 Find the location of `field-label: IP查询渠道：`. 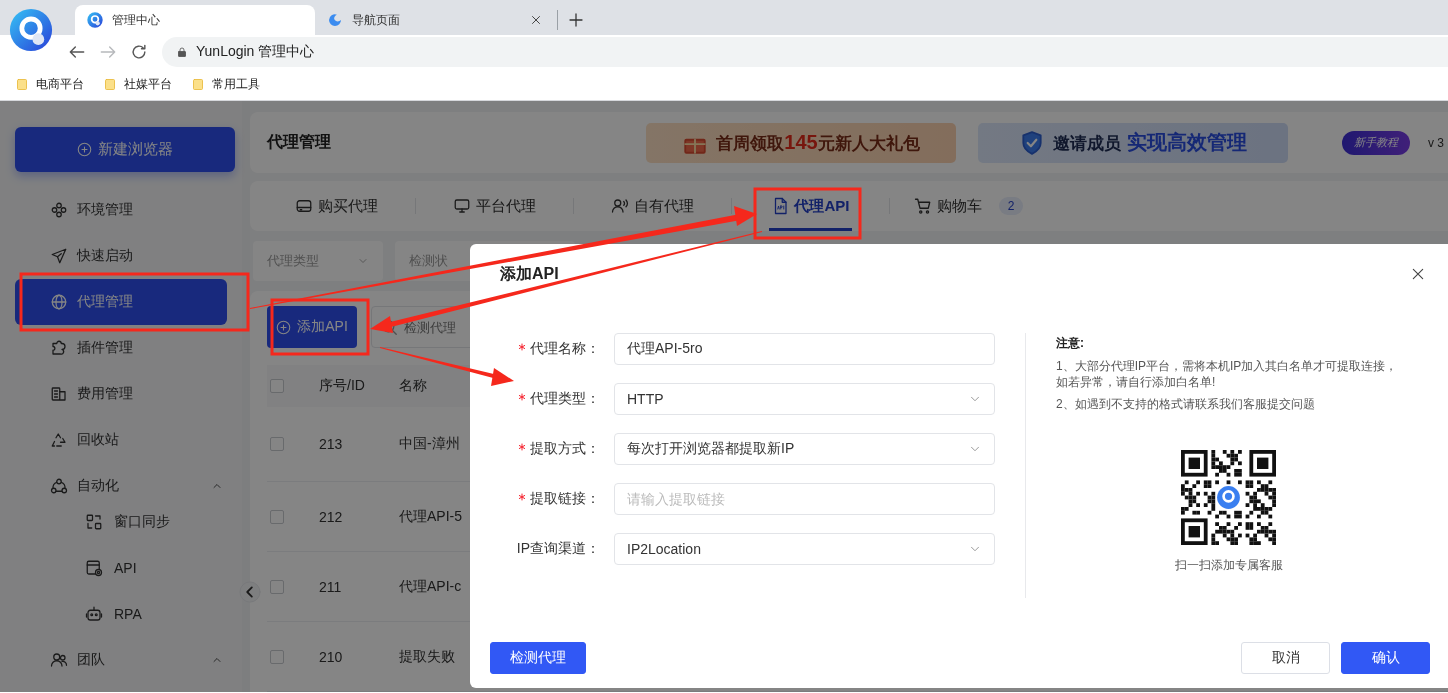

field-label: IP查询渠道： is located at coordinates (558, 549).